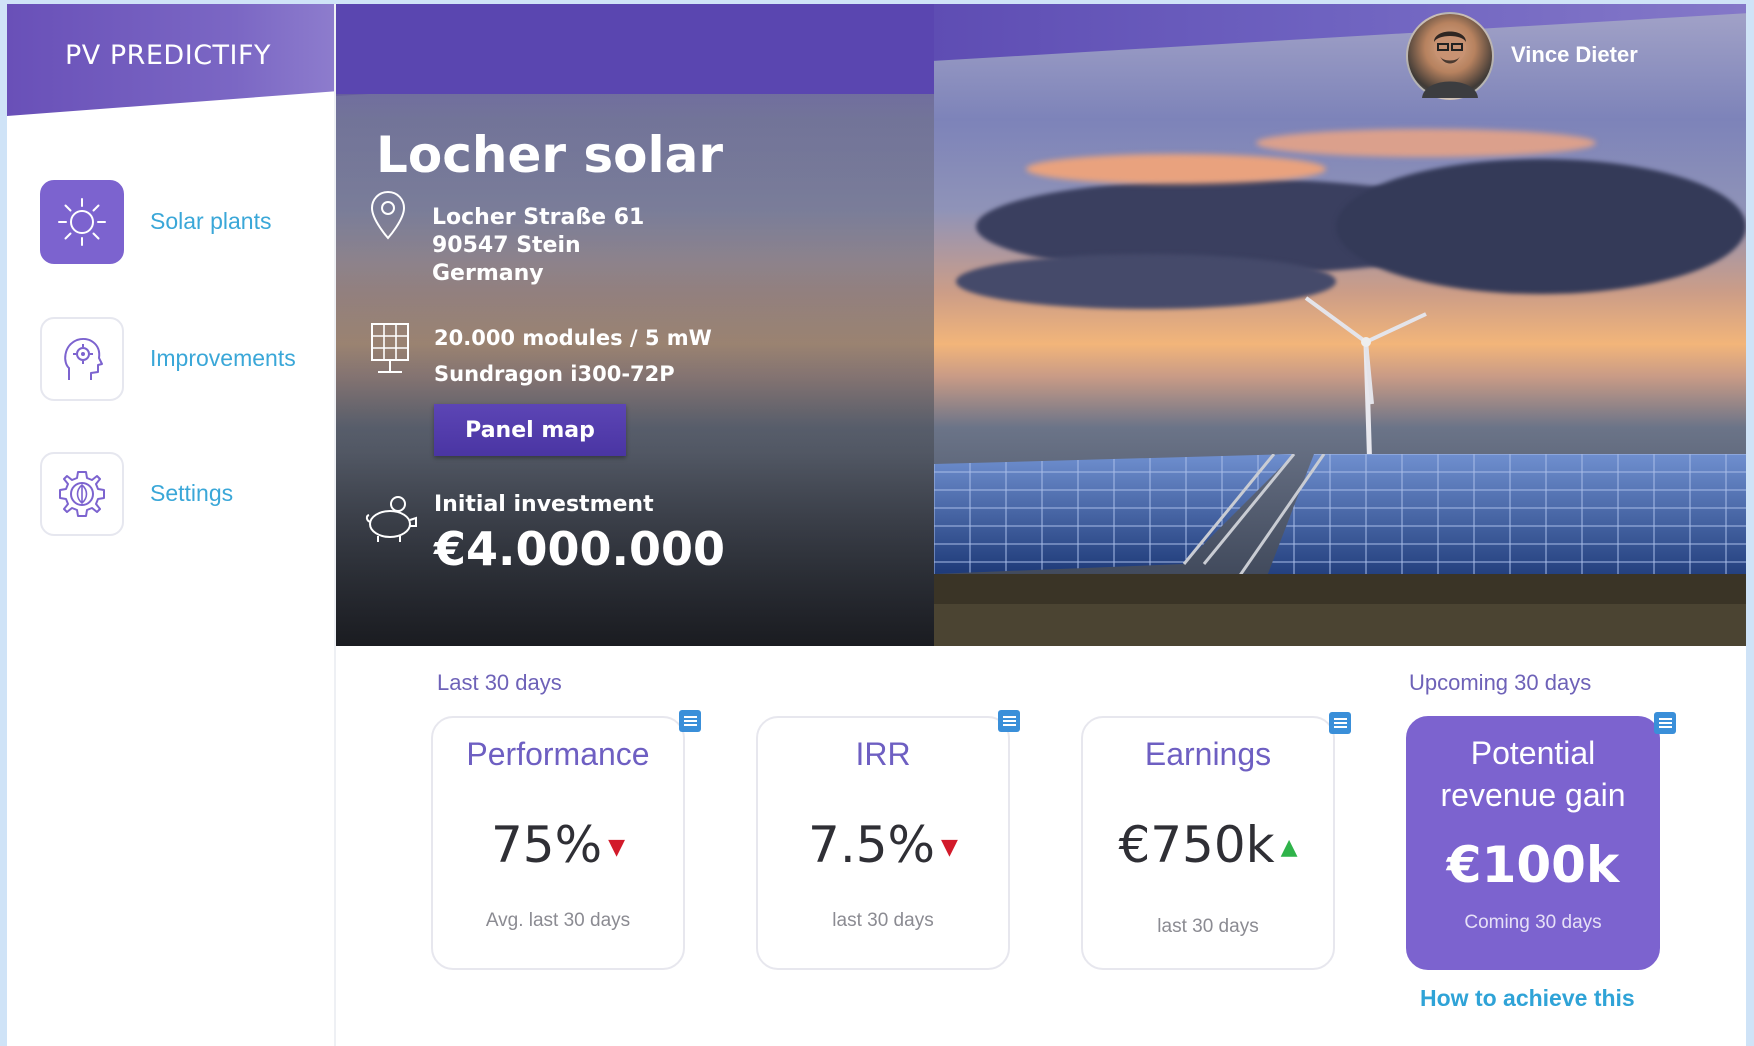 This screenshot has height=1046, width=1754. Describe the element at coordinates (1750, 523) in the screenshot. I see `right-edge-strip` at that location.